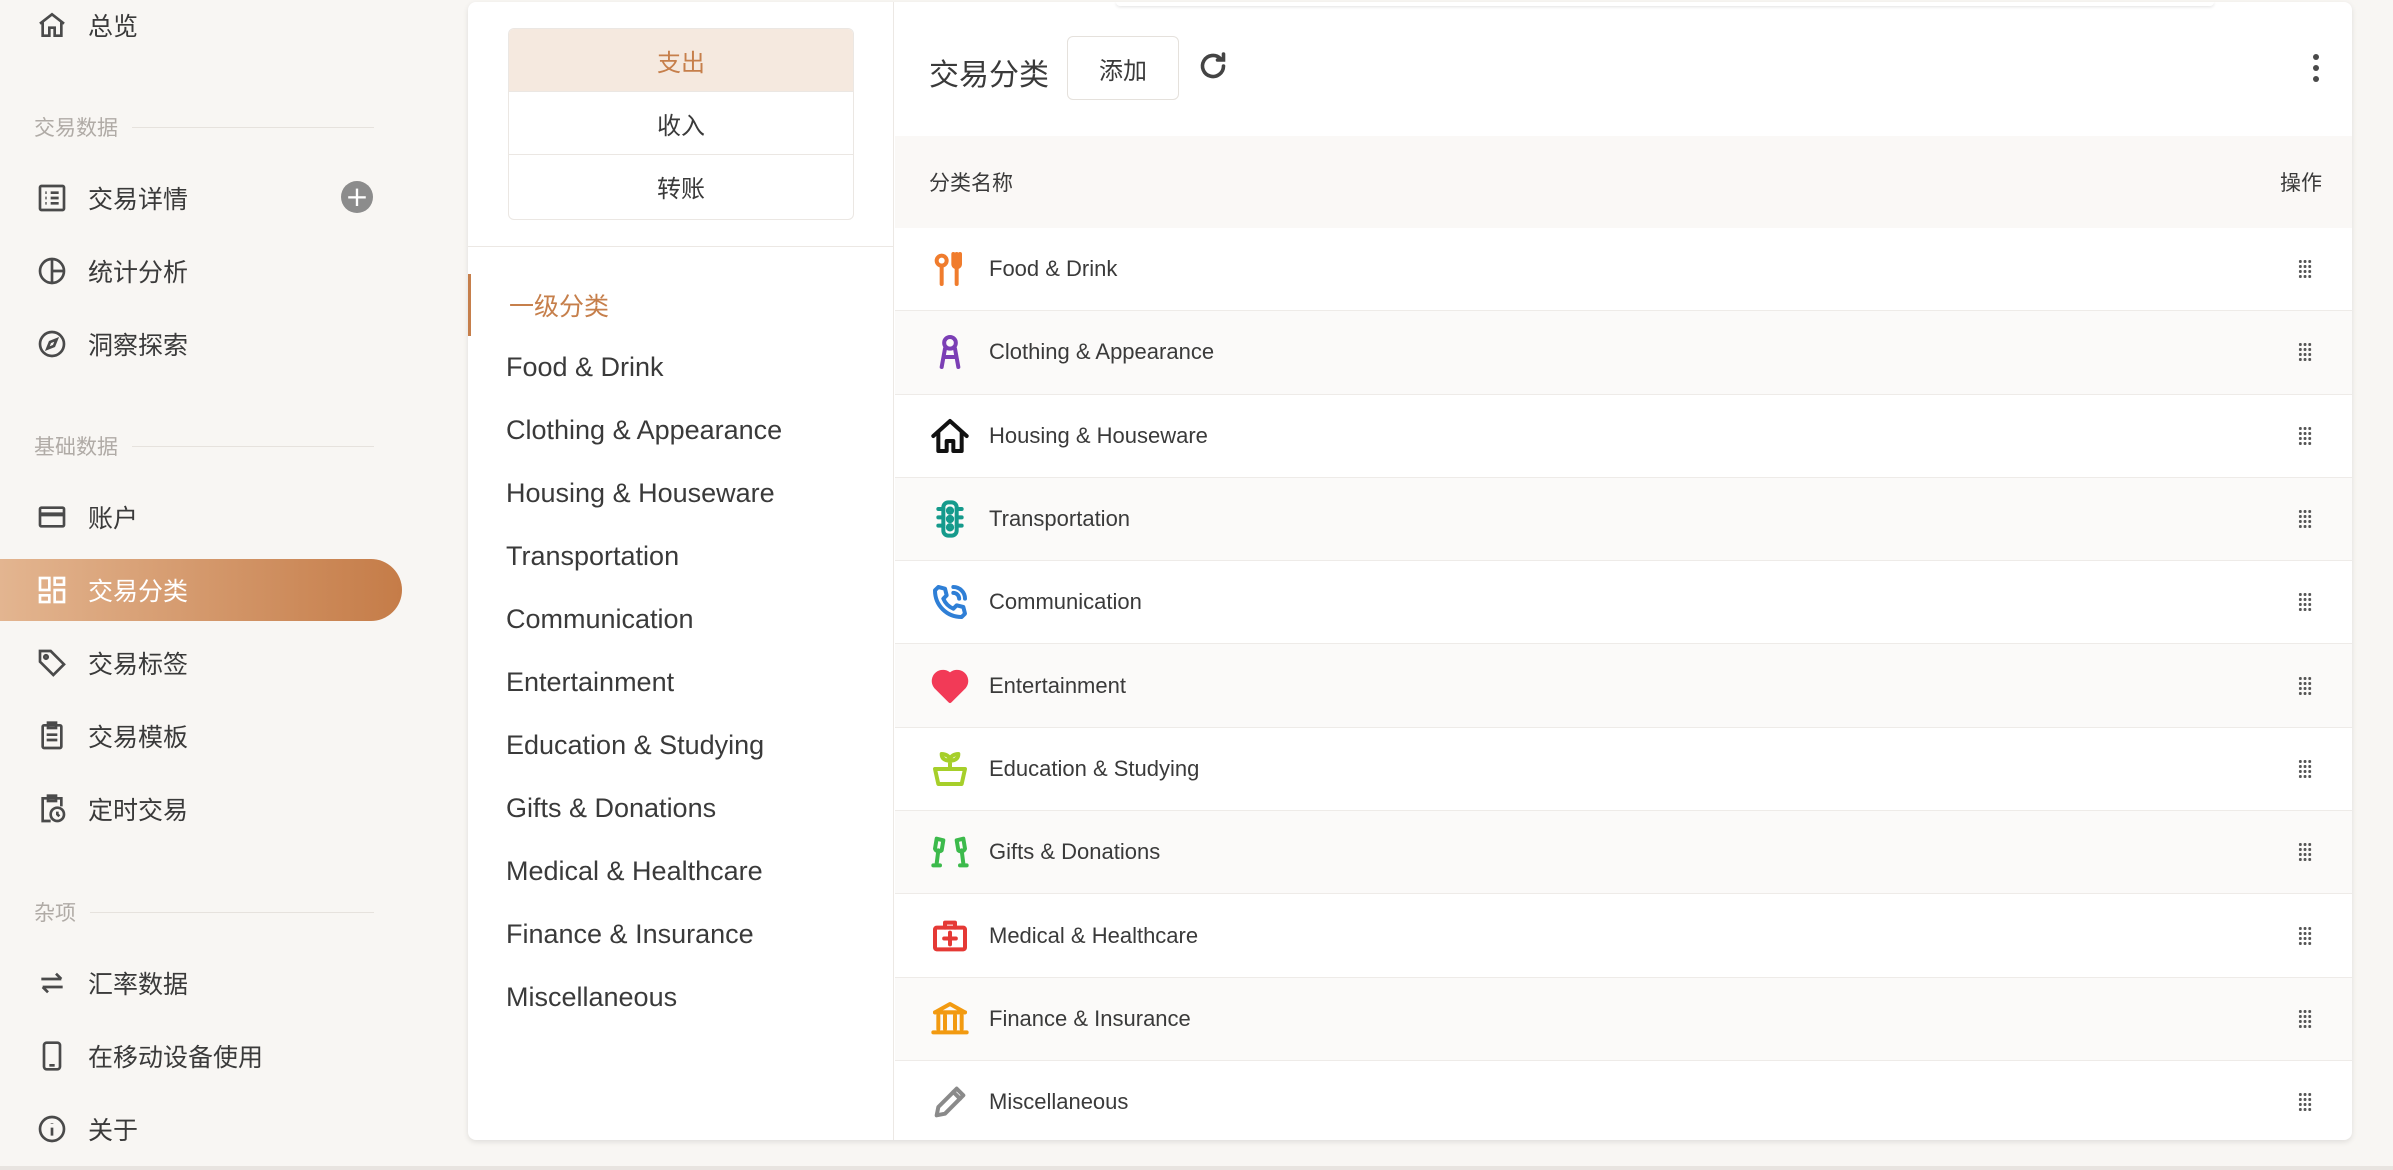 This screenshot has height=1170, width=2393. I want to click on nav-categories-label: 交易分类, so click(138, 592).